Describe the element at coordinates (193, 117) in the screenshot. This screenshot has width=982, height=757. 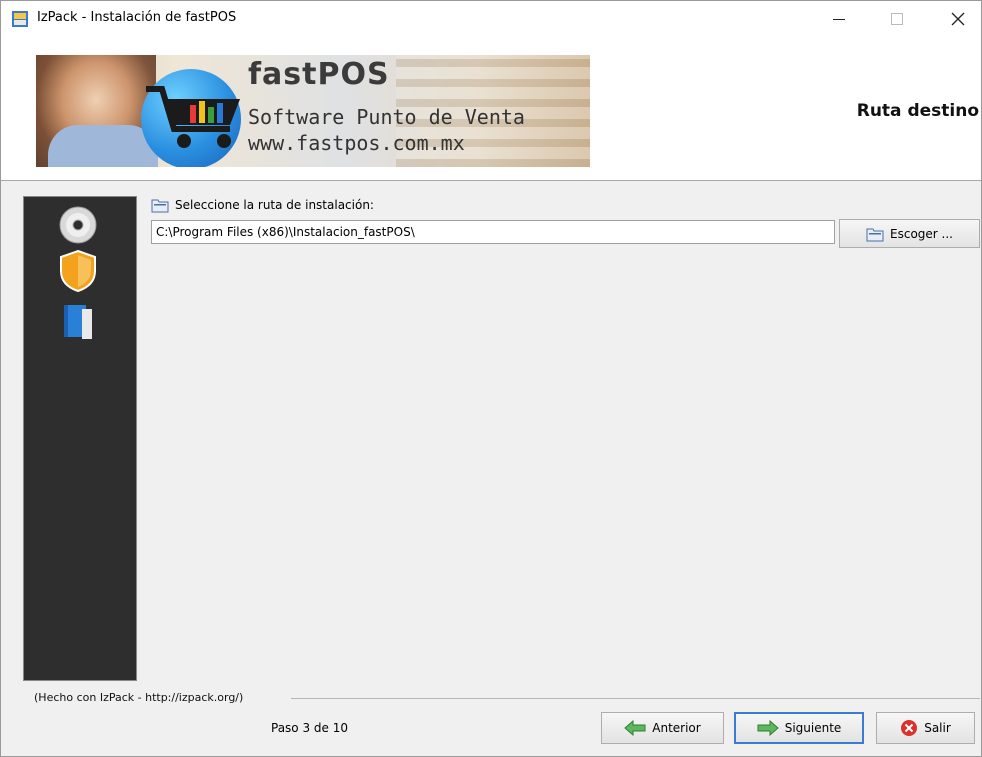
I see `cart-icon` at that location.